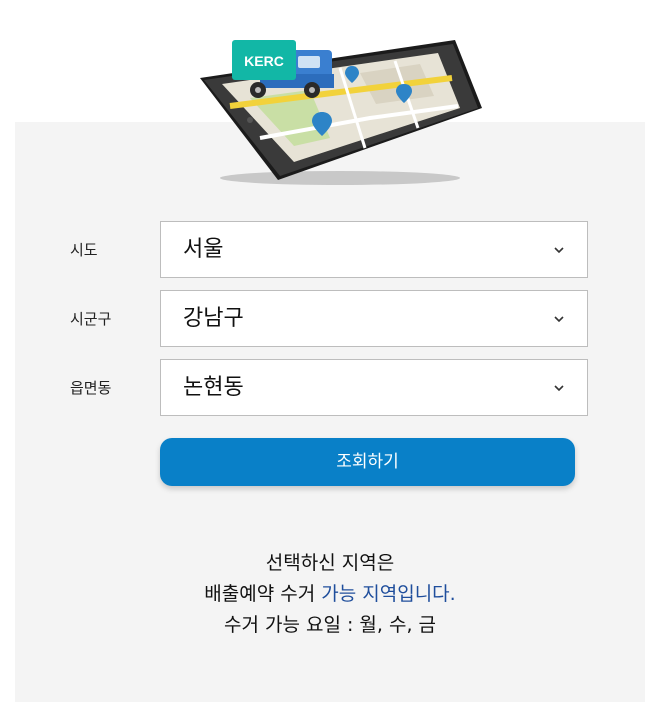 This screenshot has width=666, height=712. Describe the element at coordinates (91, 319) in the screenshot. I see `sigungu-label: 시군구` at that location.